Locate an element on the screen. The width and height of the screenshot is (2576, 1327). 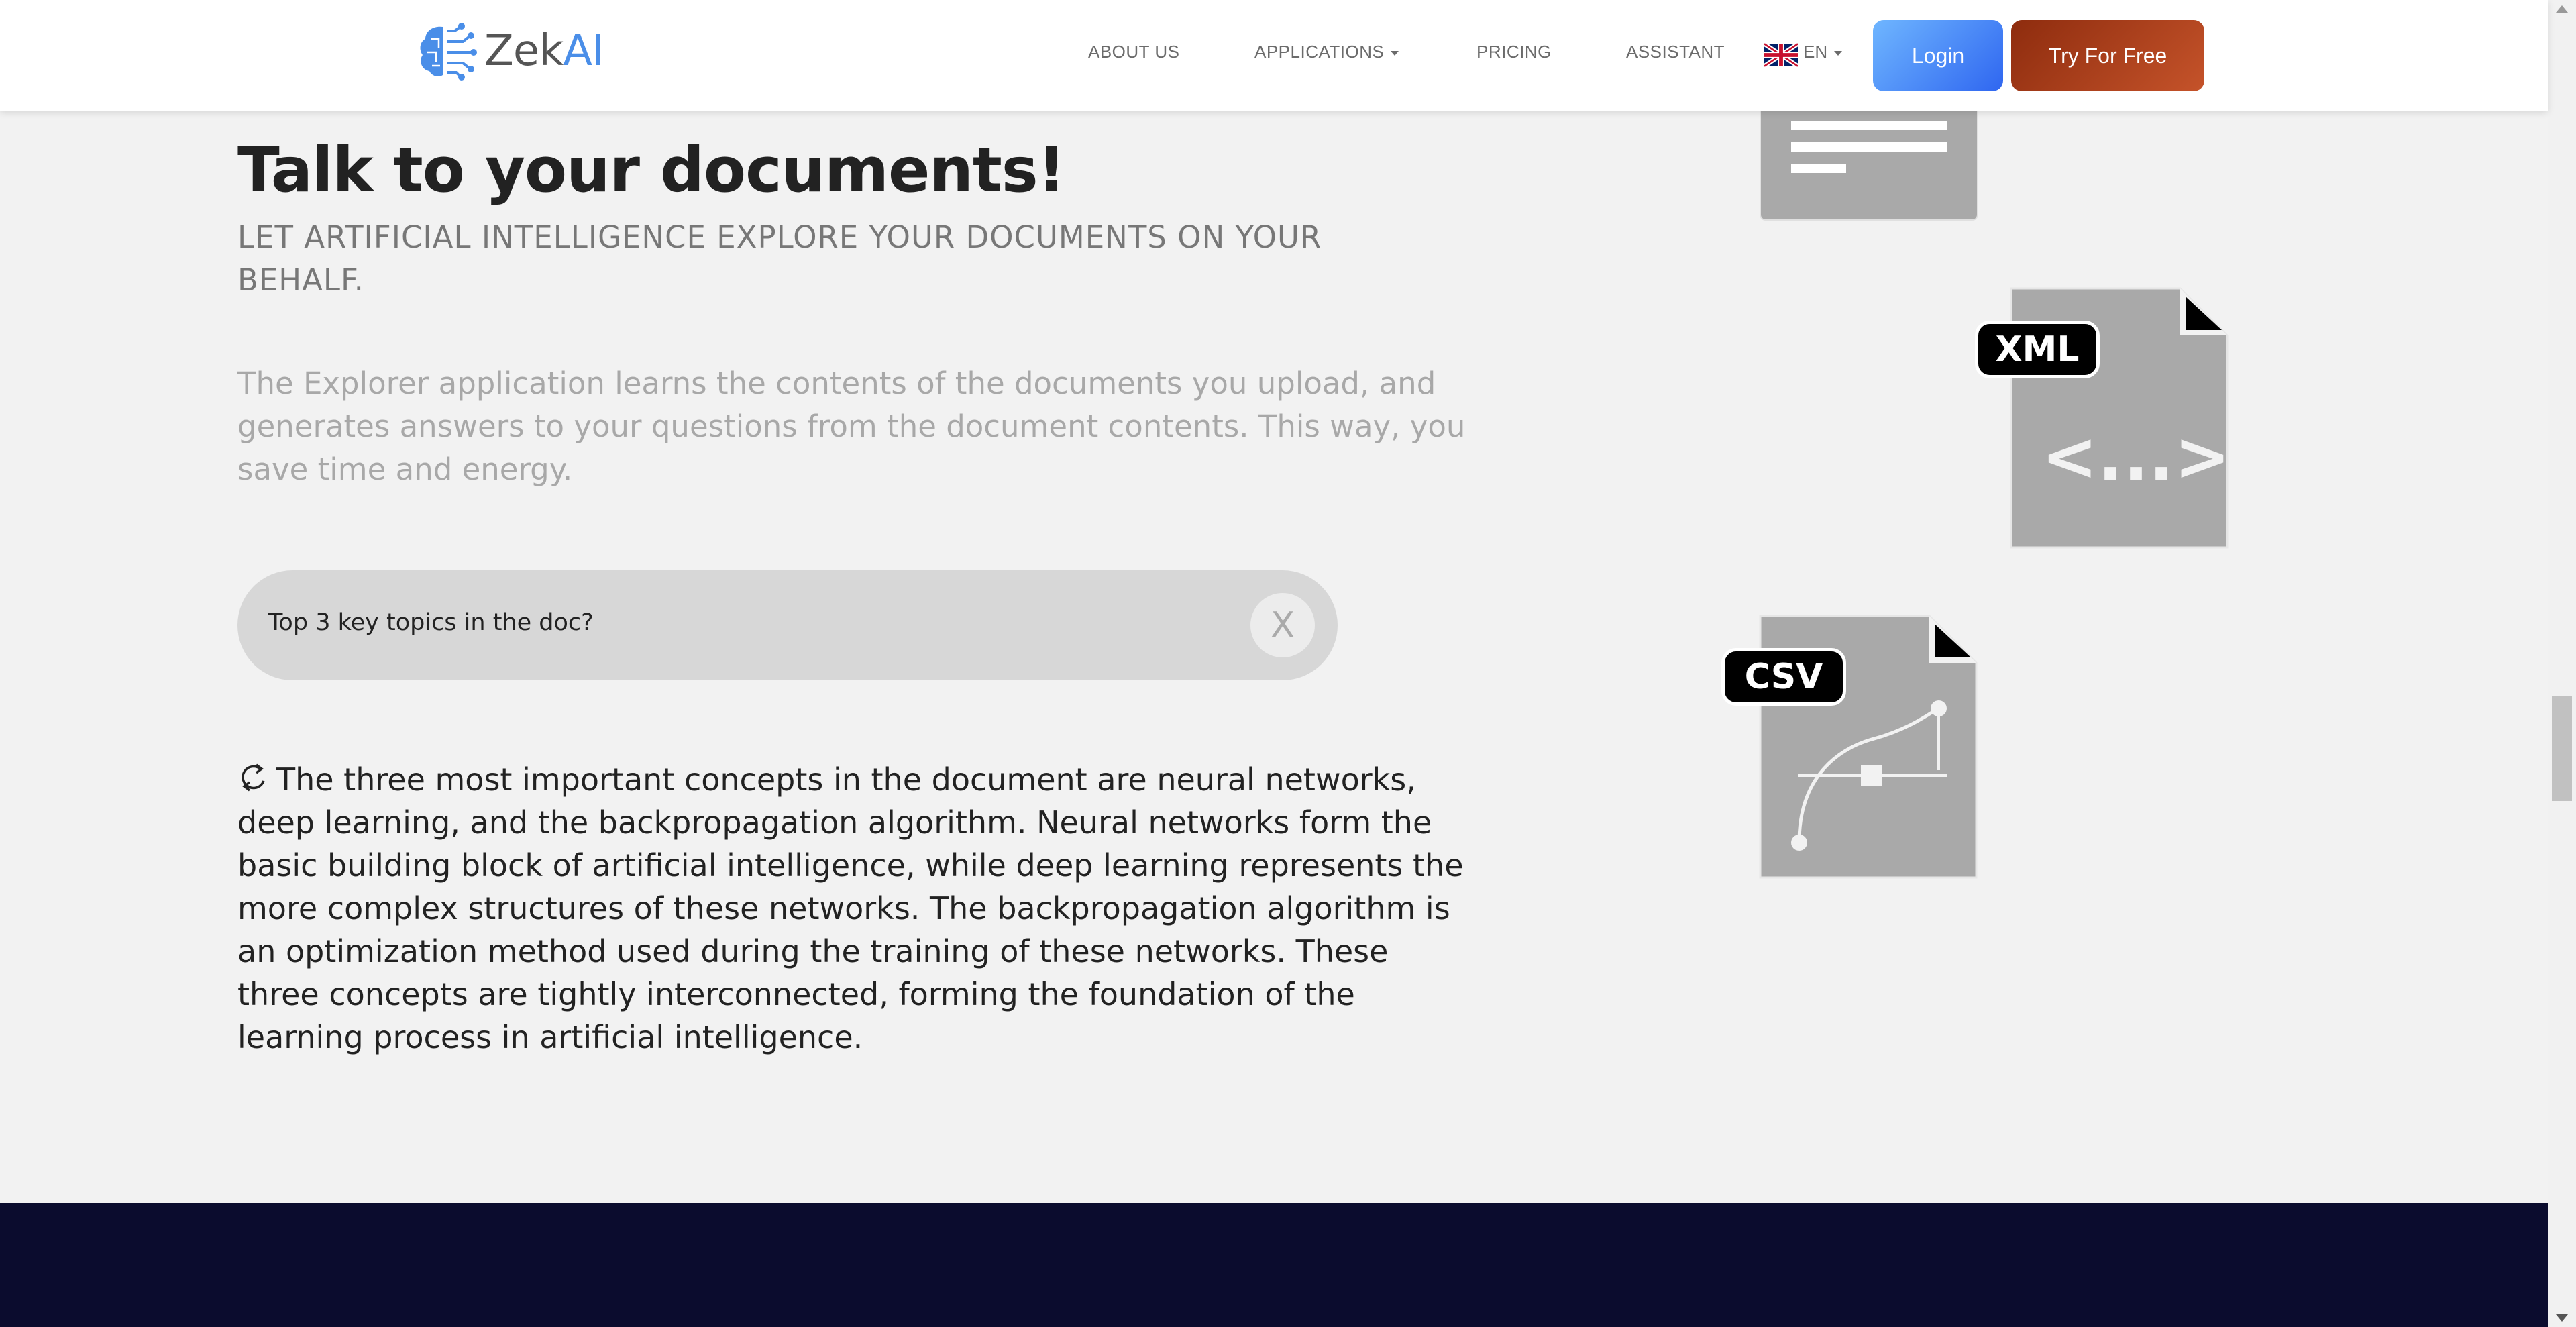
nav-about-us: ABOUT US is located at coordinates (1133, 52).